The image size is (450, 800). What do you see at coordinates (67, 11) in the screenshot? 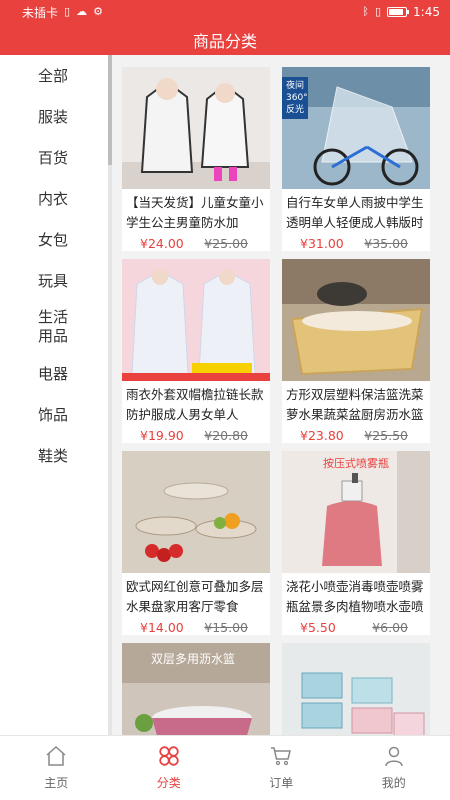
I see `sim-icon: ▯` at bounding box center [67, 11].